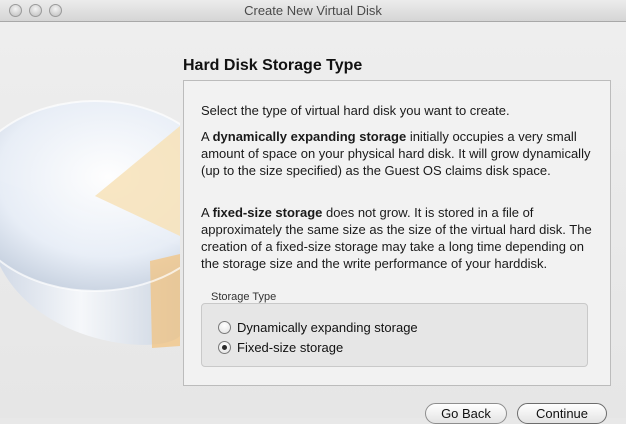 The height and width of the screenshot is (424, 626). I want to click on fixed-bold: fixed-size storage, so click(267, 212).